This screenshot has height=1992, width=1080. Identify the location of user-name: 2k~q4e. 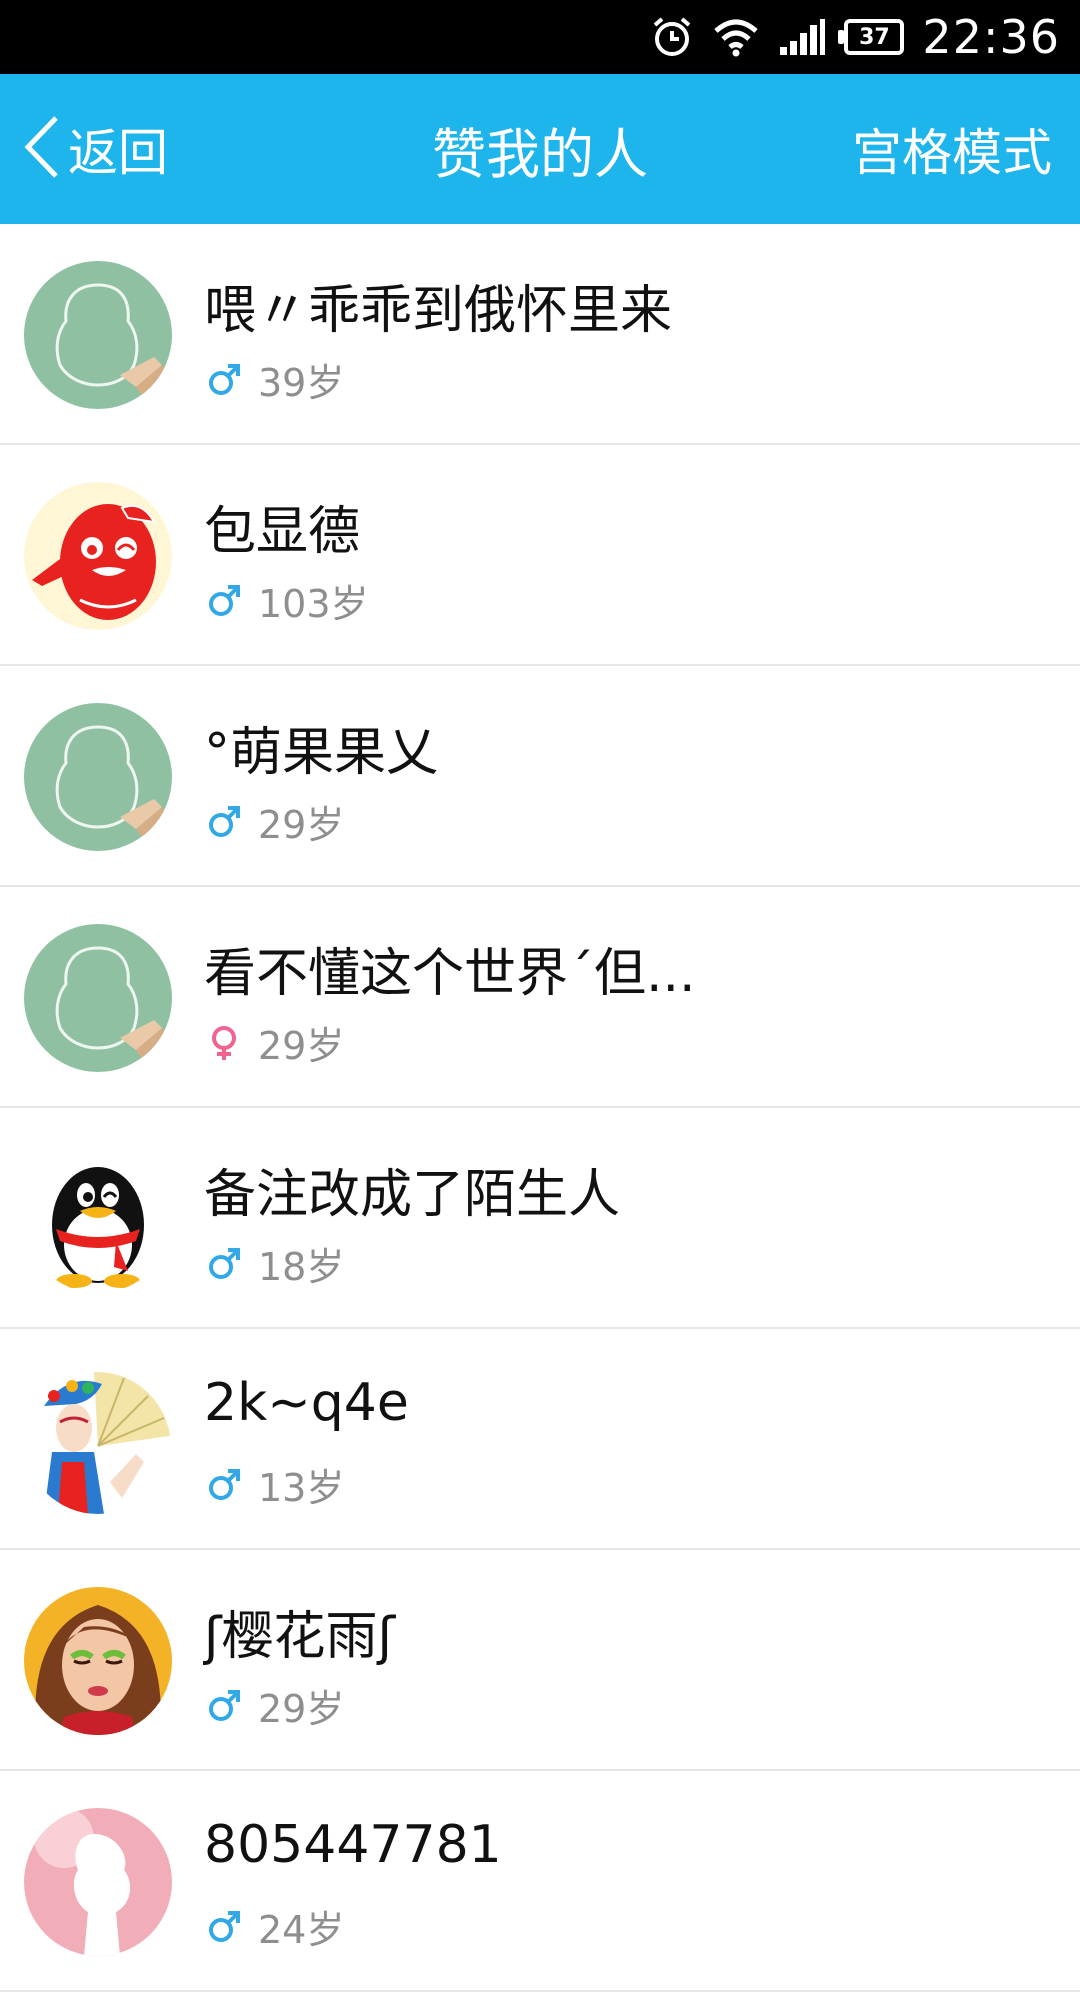
(306, 1403).